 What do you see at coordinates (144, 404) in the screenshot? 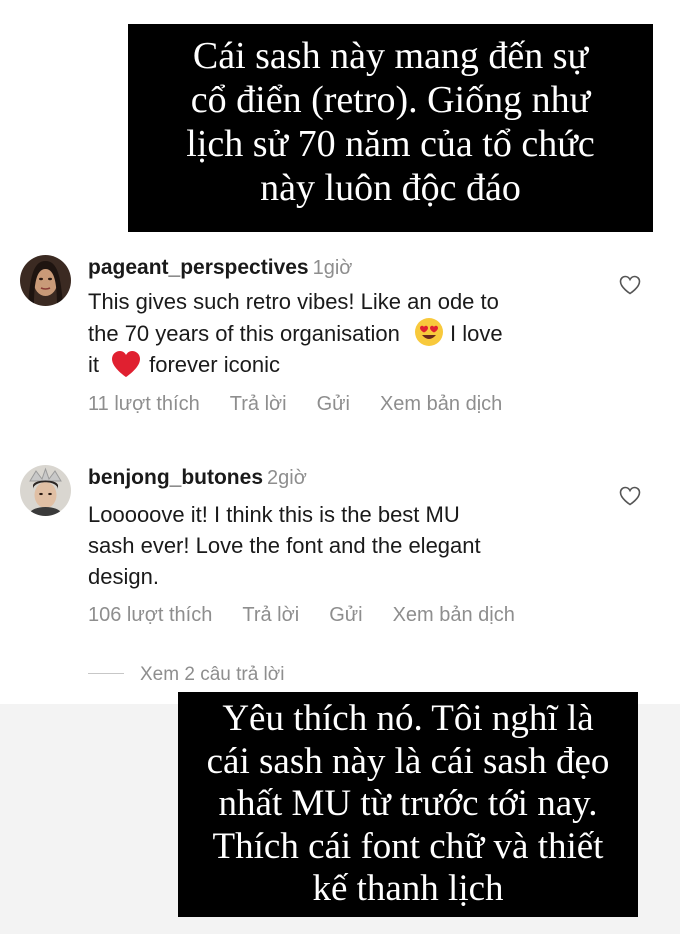
I see `likes-count: 11 lượt thích` at bounding box center [144, 404].